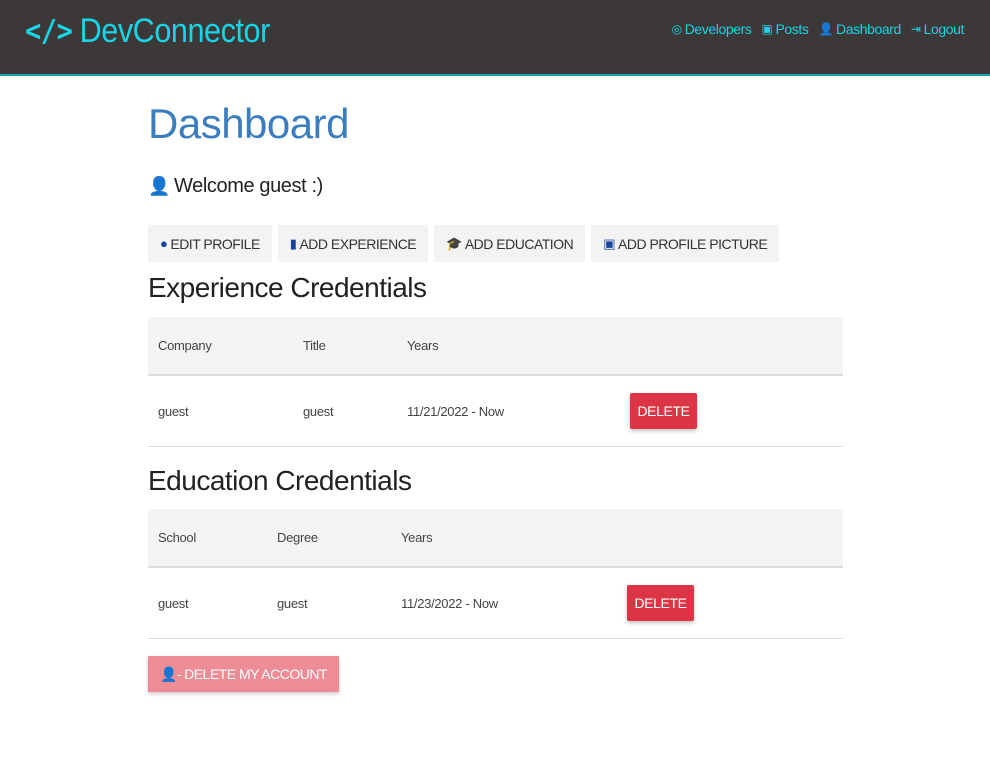 This screenshot has width=990, height=757. I want to click on delete-account-button: 👤- DELETE MY ACCOUNT, so click(244, 674).